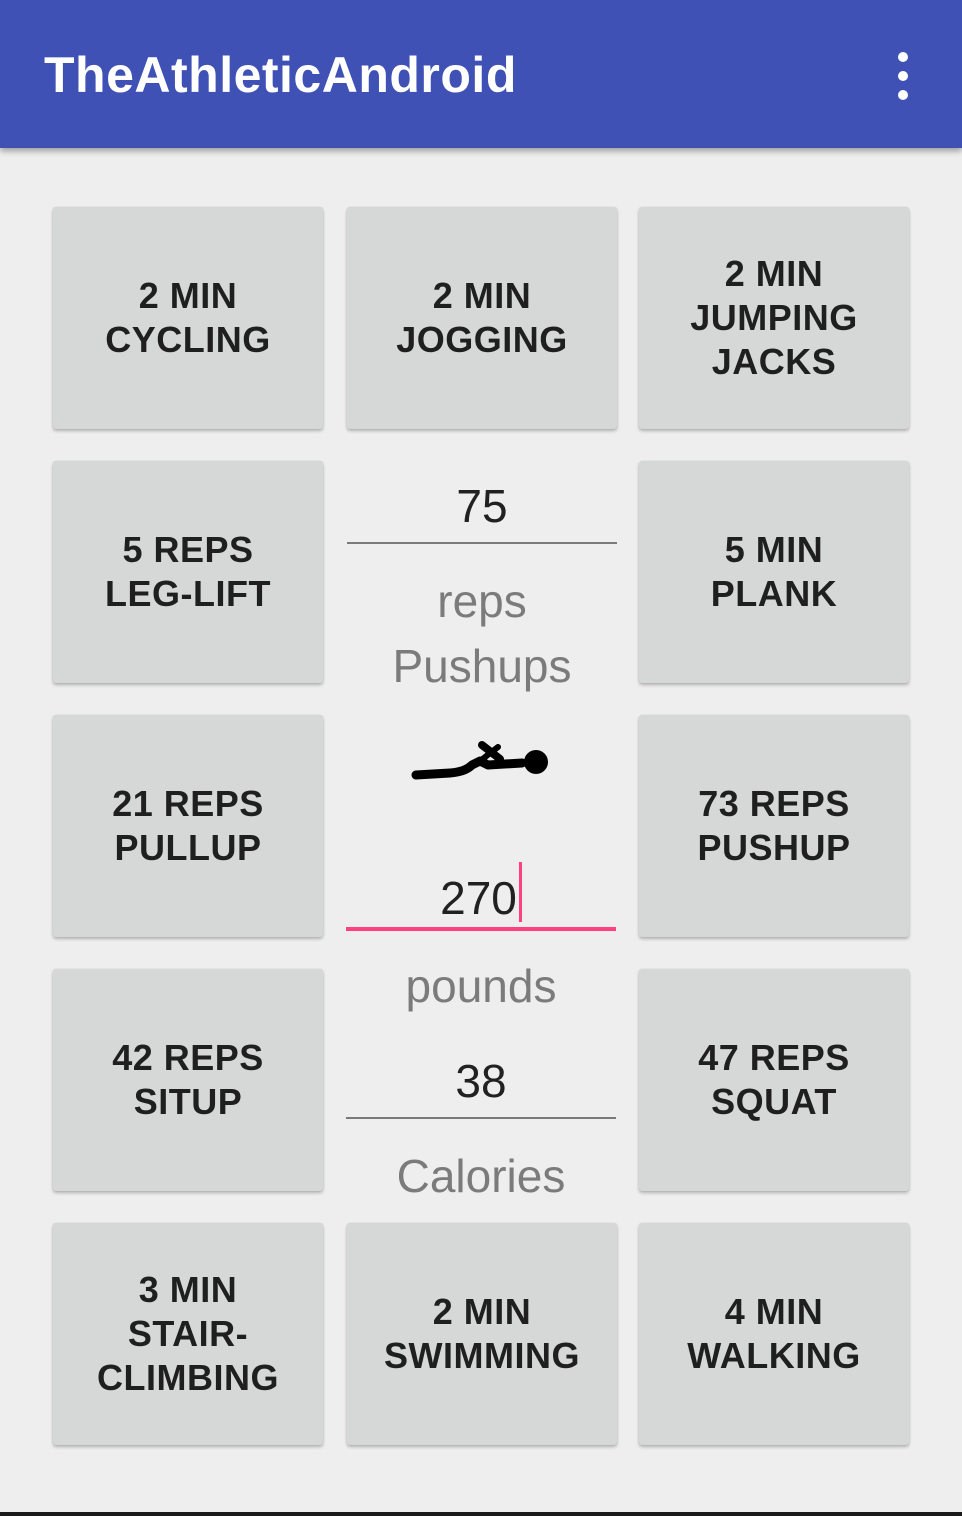  Describe the element at coordinates (481, 1514) in the screenshot. I see `bottom-edge` at that location.